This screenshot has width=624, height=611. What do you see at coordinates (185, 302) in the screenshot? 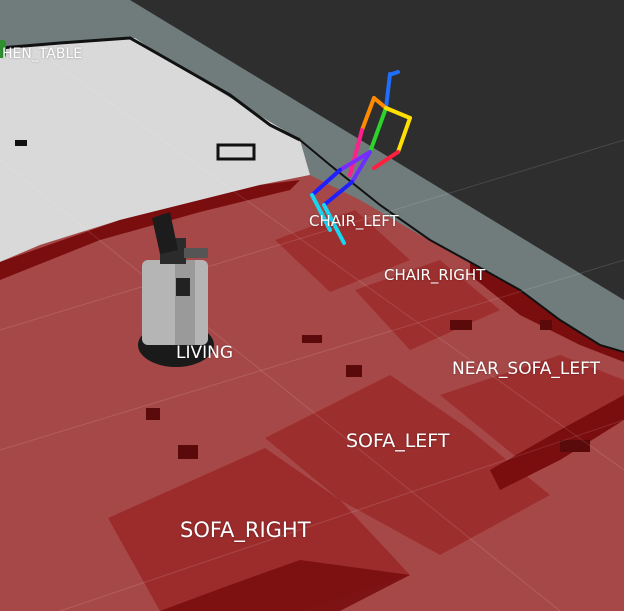
I see `robot-body-shade` at bounding box center [185, 302].